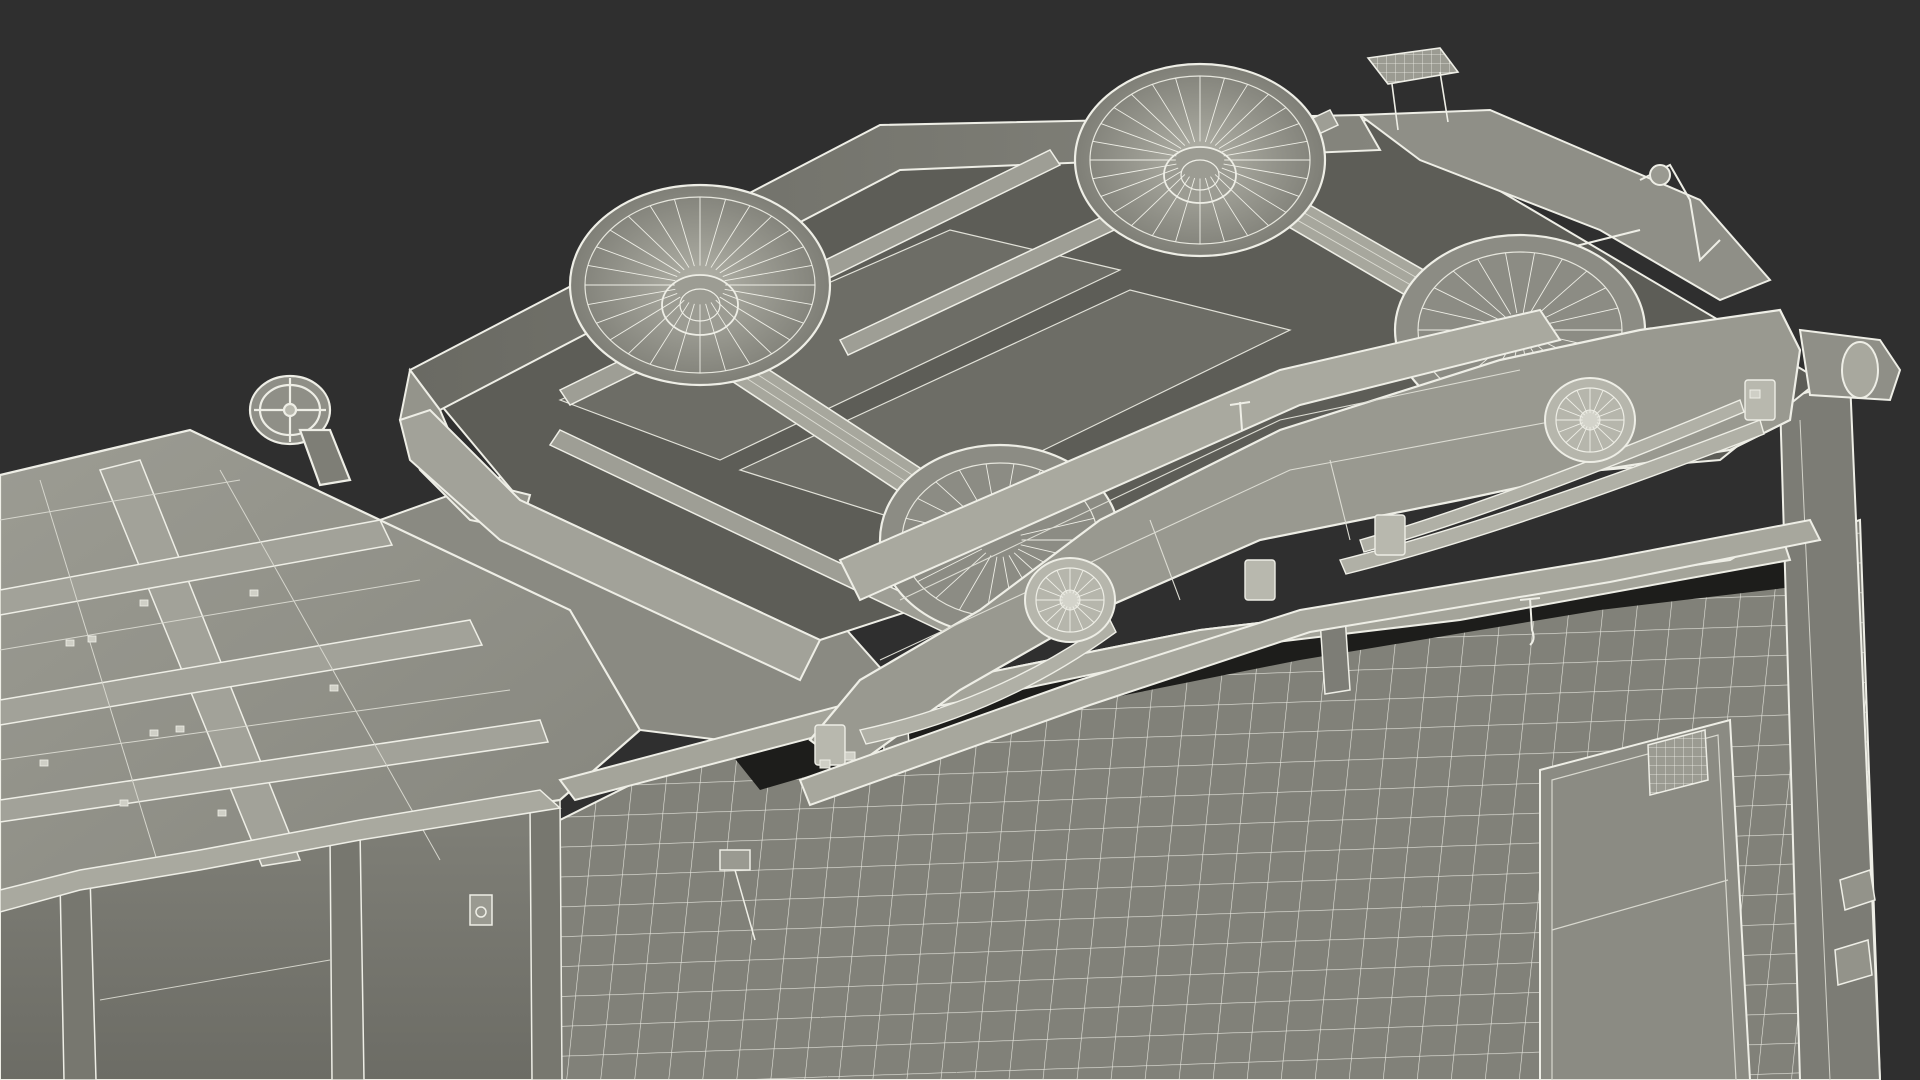  Describe the element at coordinates (1850, 365) in the screenshot. I see `buffer-icon` at that location.